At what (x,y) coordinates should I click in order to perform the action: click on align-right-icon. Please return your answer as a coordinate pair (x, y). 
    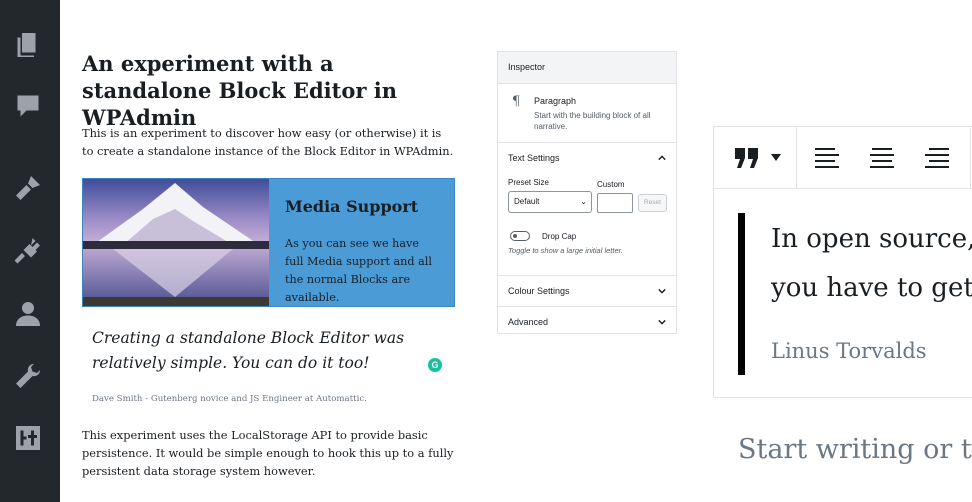
    Looking at the image, I should click on (937, 158).